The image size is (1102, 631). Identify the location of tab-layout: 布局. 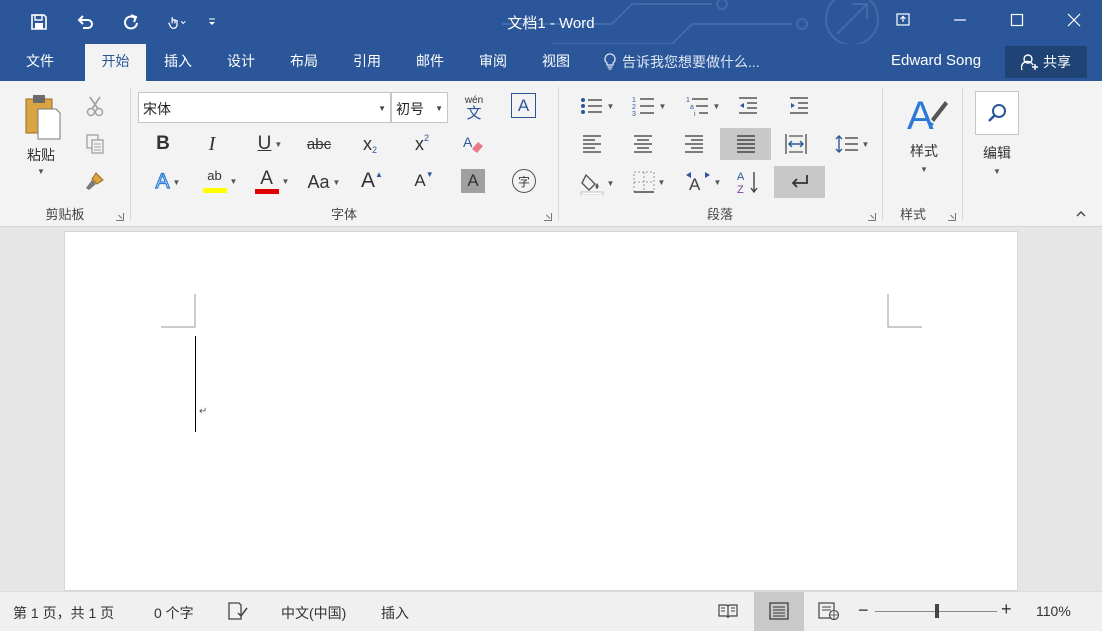
(304, 62).